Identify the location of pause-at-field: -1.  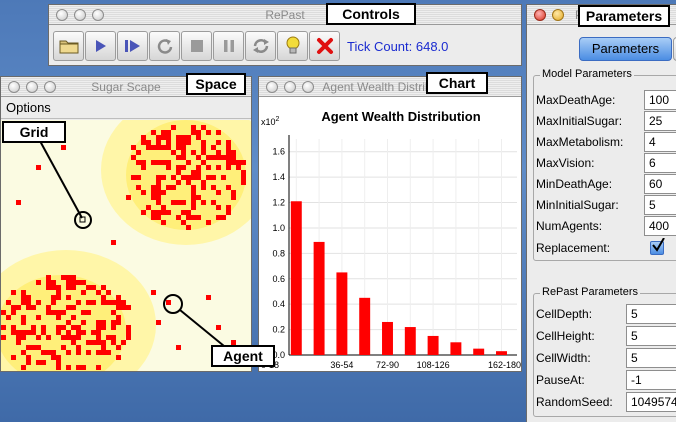
(651, 380).